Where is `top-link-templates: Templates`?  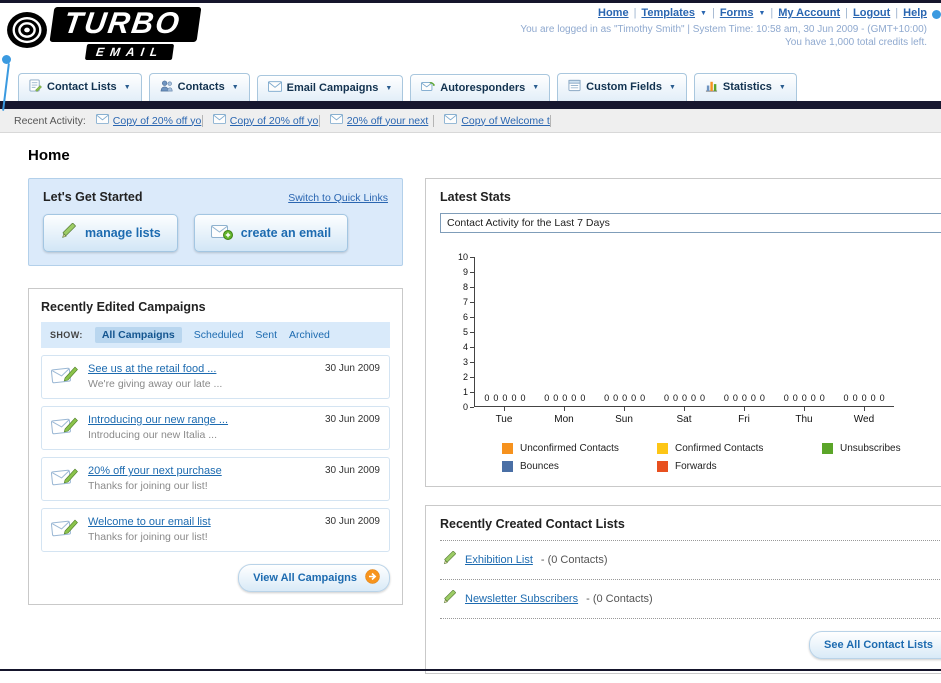
top-link-templates: Templates is located at coordinates (668, 13).